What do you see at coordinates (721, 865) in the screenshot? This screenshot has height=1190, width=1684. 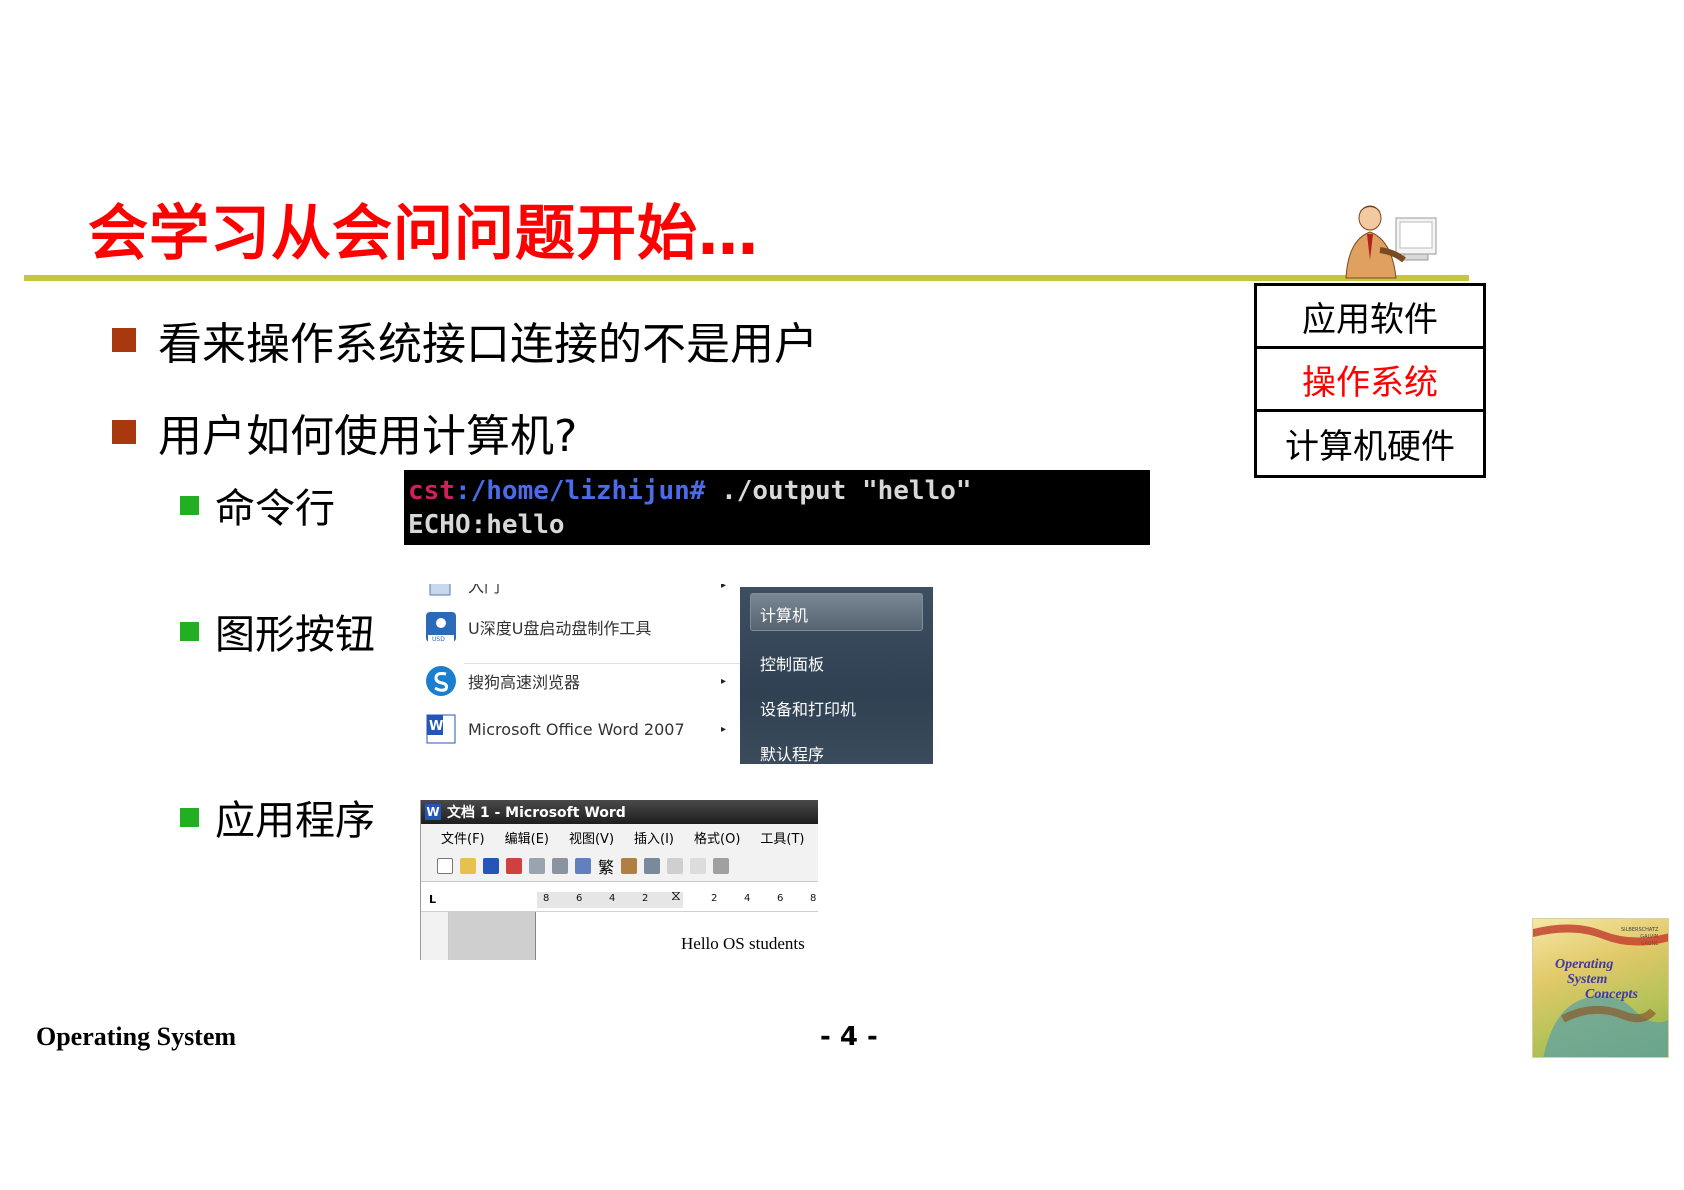 I see `paste-icon` at bounding box center [721, 865].